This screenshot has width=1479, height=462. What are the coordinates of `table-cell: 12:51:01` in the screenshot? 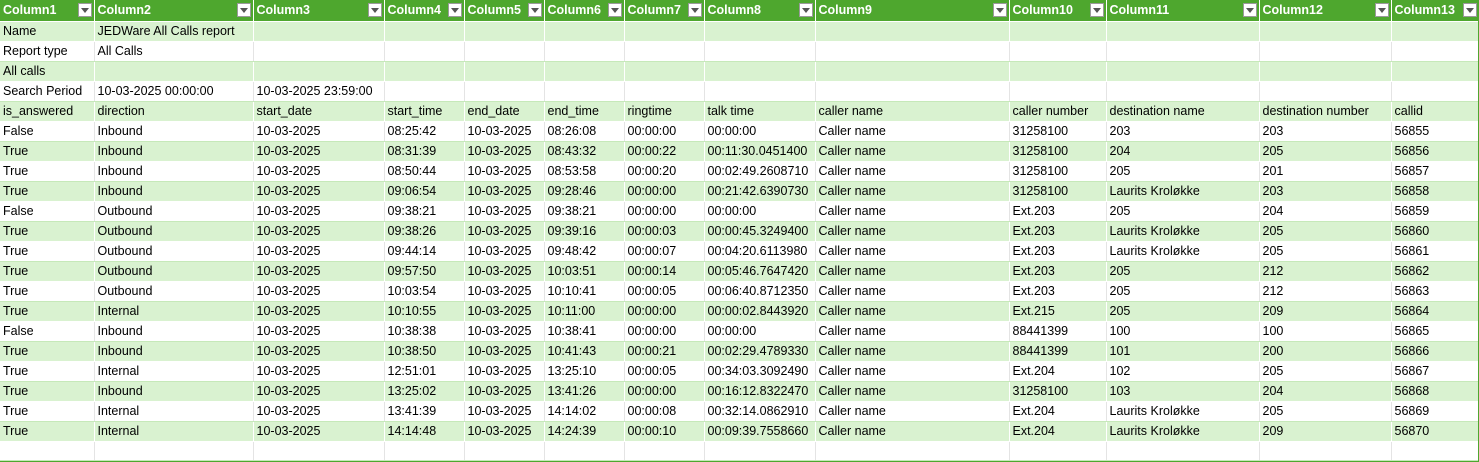 It's located at (424, 371).